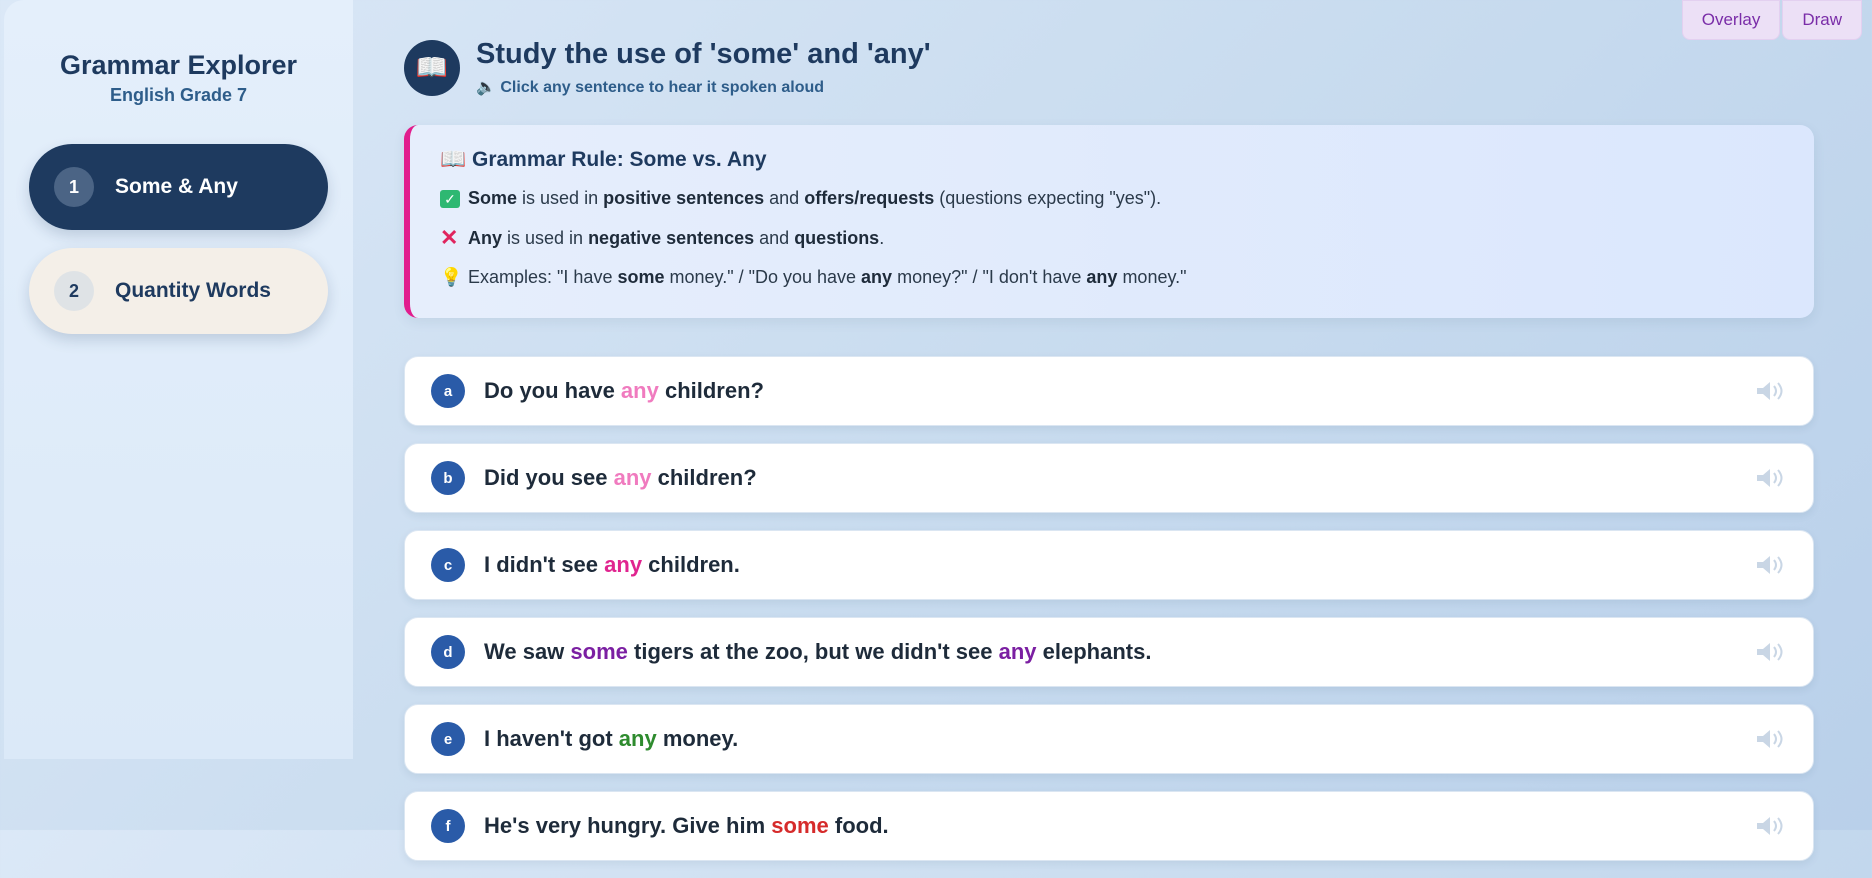 Image resolution: width=1872 pixels, height=878 pixels. What do you see at coordinates (1109, 478) in the screenshot?
I see `sentence-card: b Did you see any children?` at bounding box center [1109, 478].